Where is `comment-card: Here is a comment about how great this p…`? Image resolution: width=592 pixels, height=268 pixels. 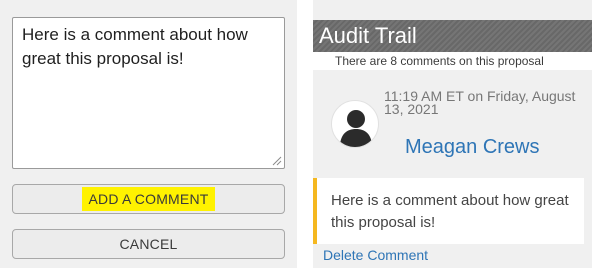 comment-card: Here is a comment about how great this p… is located at coordinates (448, 211).